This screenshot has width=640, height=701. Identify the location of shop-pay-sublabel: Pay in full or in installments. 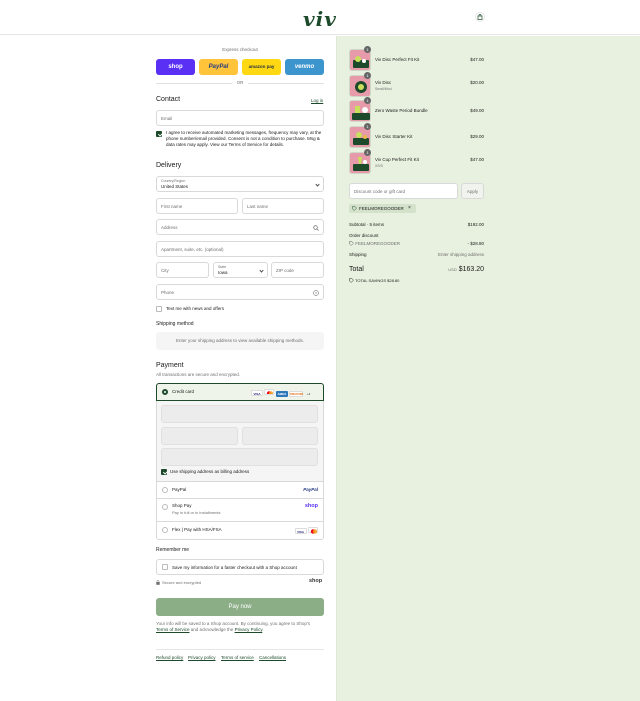
(196, 512).